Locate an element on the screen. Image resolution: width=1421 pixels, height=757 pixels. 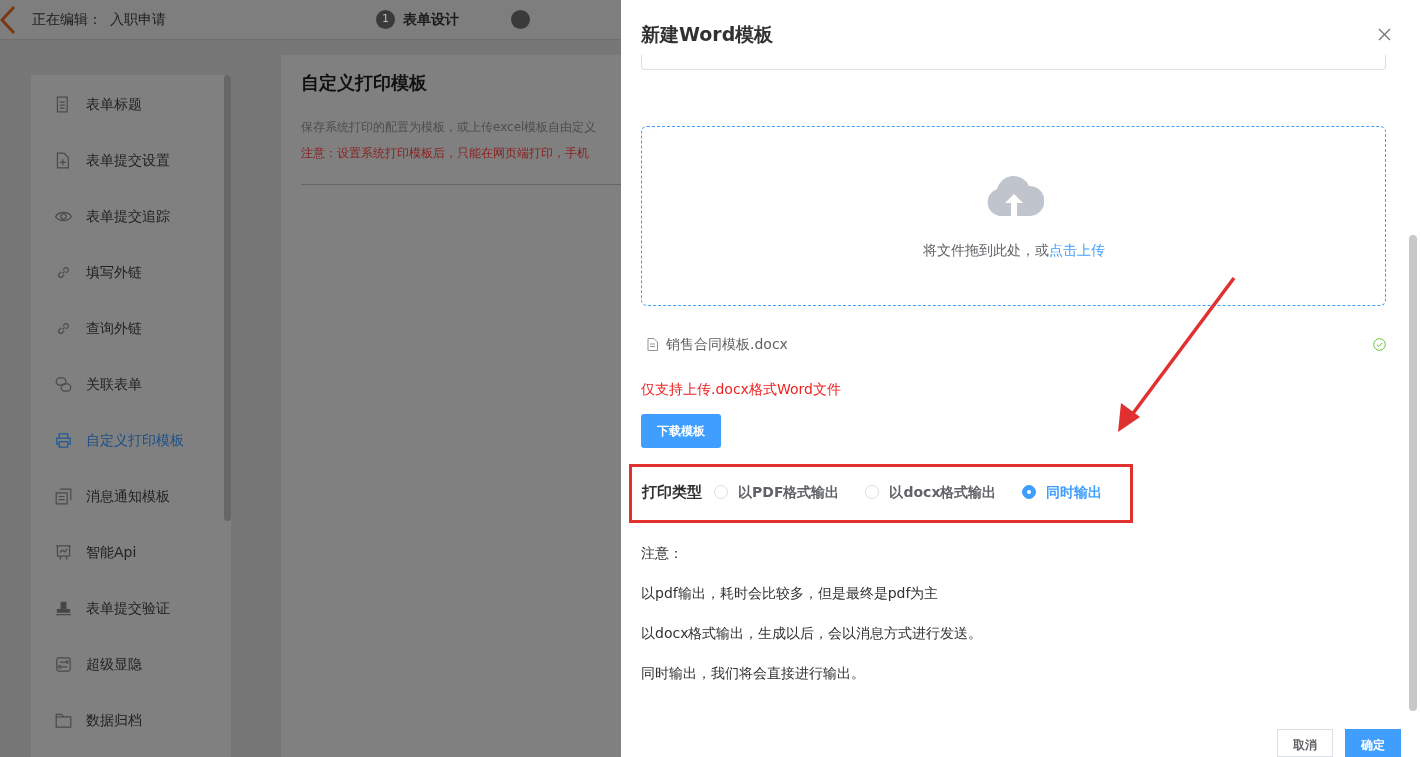
upload-area: 将文件拖到此处，或点击上传 is located at coordinates (1013, 216).